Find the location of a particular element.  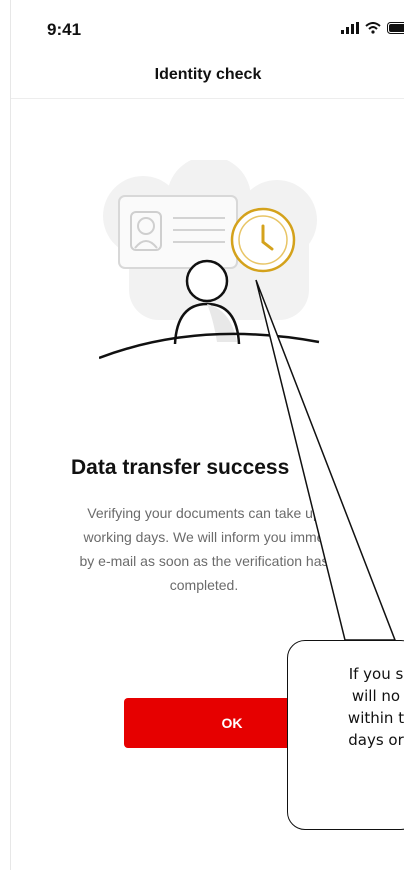

callout-text: If you s will no within t days or is located at coordinates (355, 707).